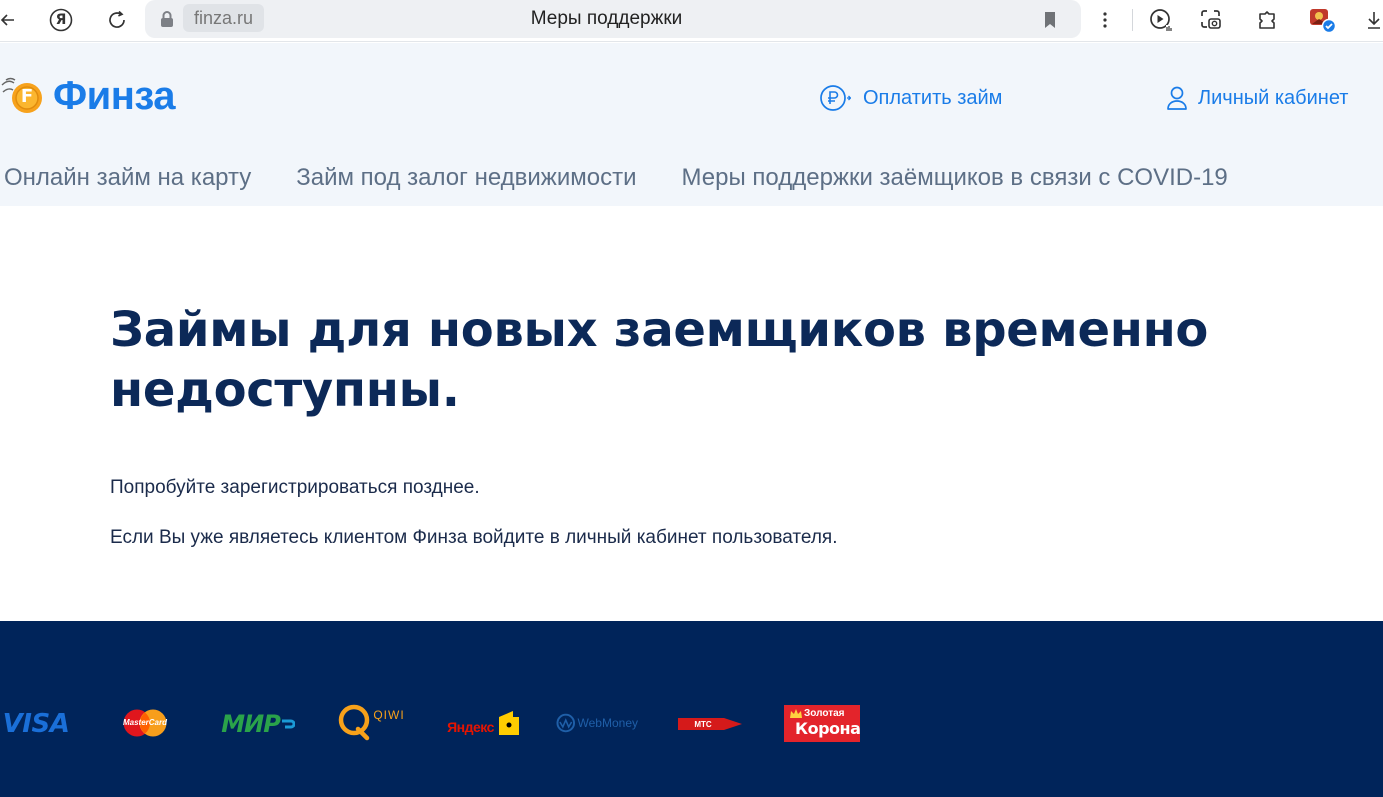 This screenshot has height=797, width=1383. What do you see at coordinates (710, 724) in the screenshot?
I see `mts-money-logo: МТС` at bounding box center [710, 724].